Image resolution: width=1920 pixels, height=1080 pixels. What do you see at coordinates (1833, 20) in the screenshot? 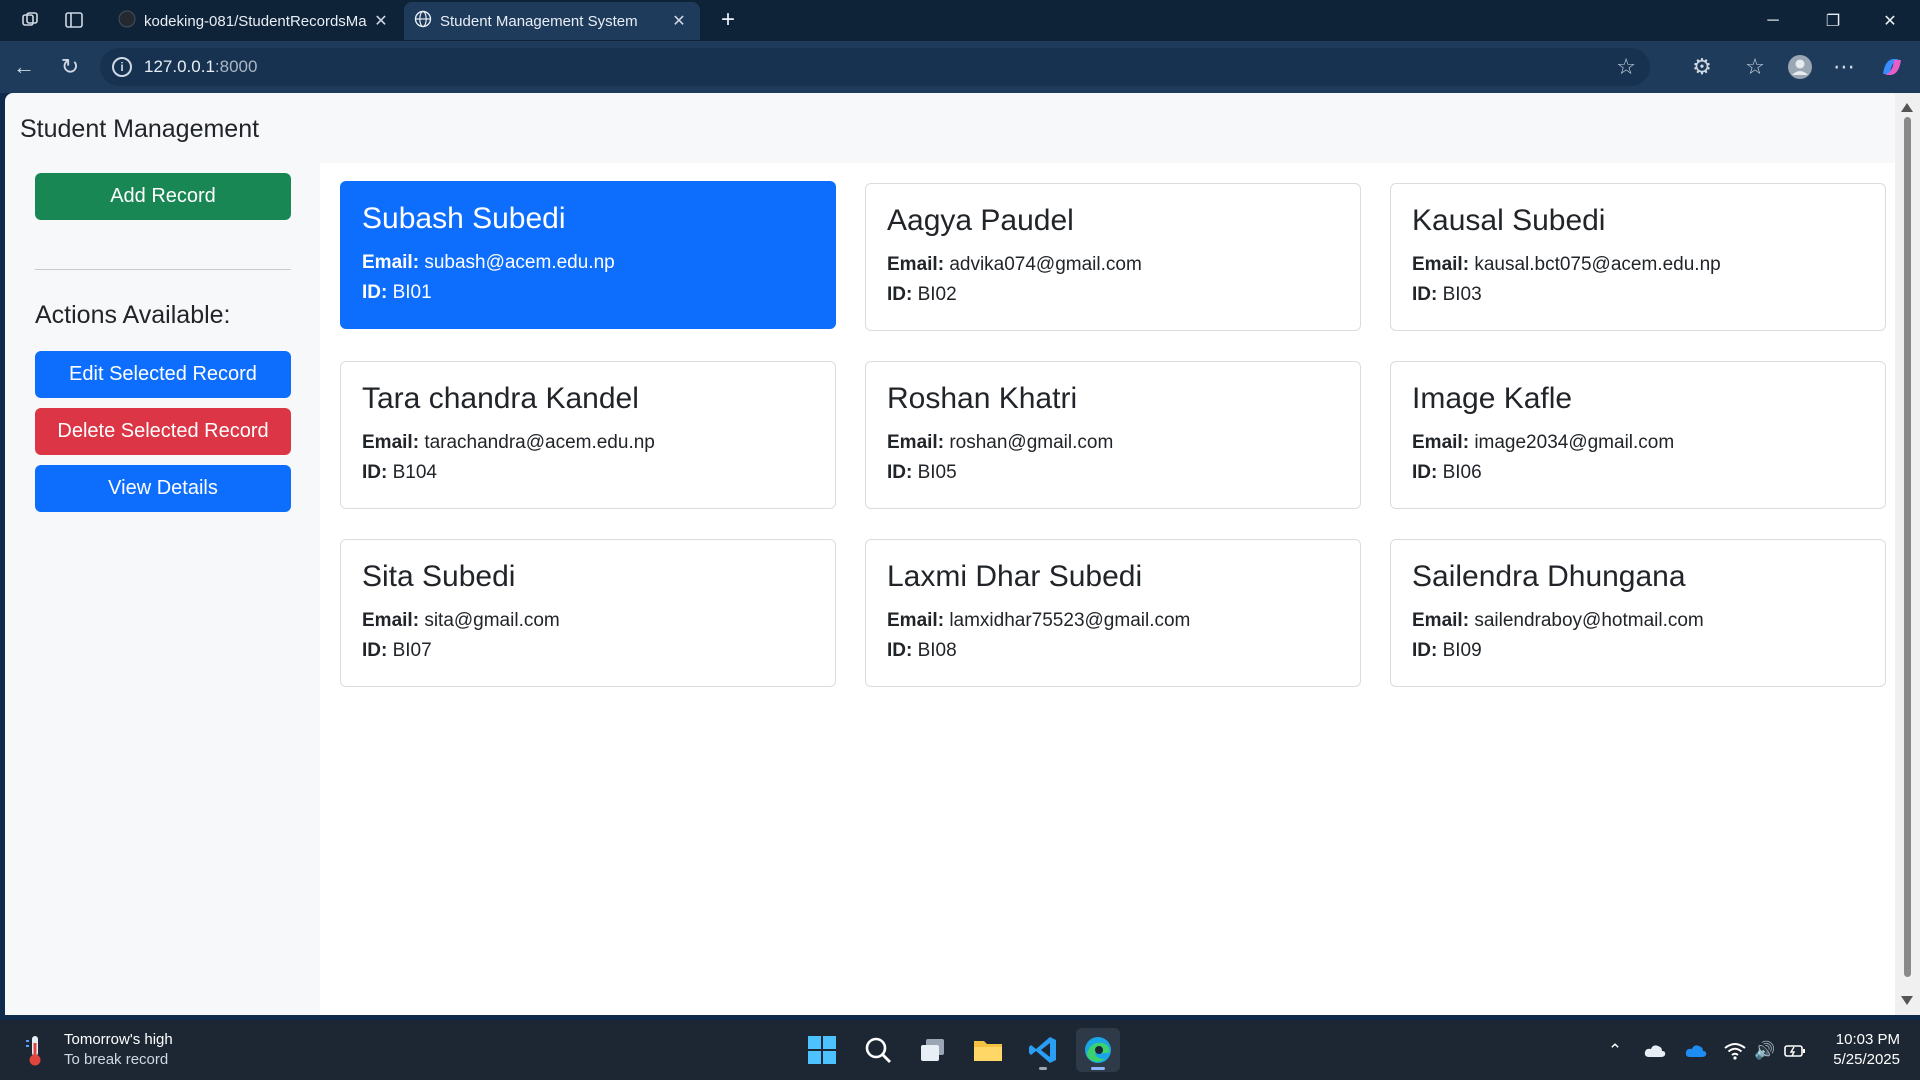
I see `restore-button: ❐` at bounding box center [1833, 20].